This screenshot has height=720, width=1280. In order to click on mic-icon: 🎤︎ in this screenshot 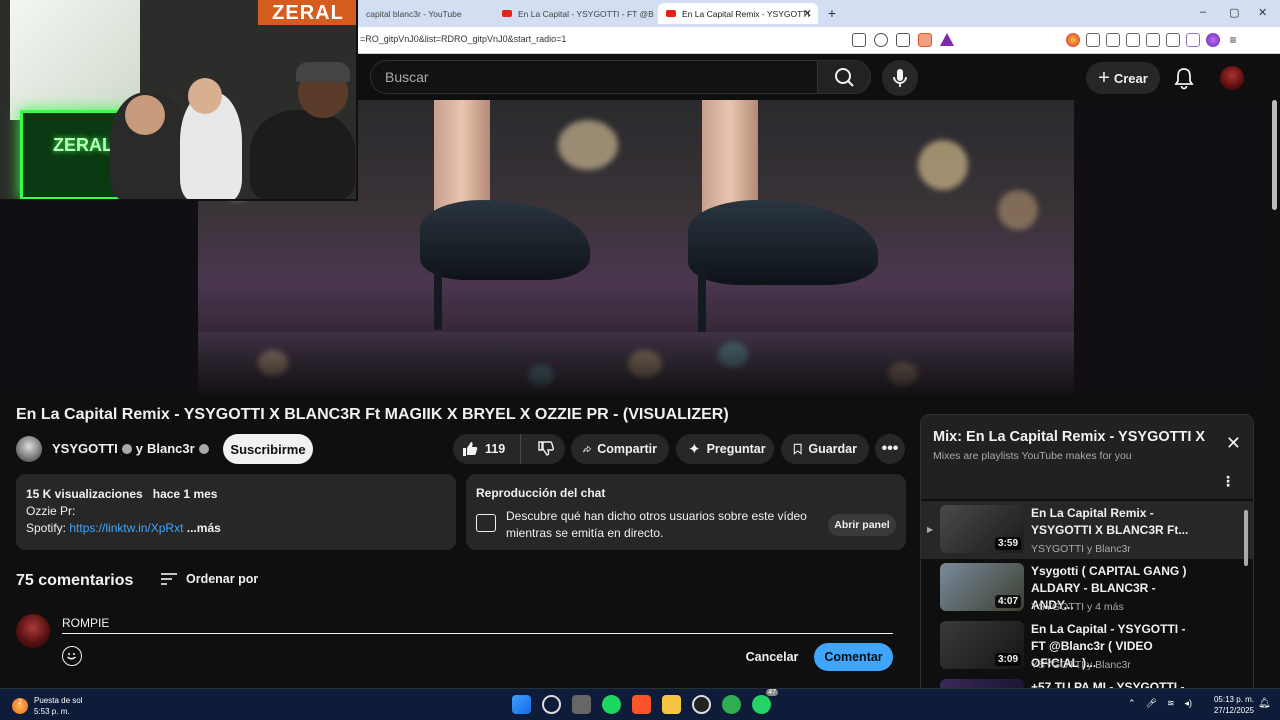, I will do `click(1151, 703)`.